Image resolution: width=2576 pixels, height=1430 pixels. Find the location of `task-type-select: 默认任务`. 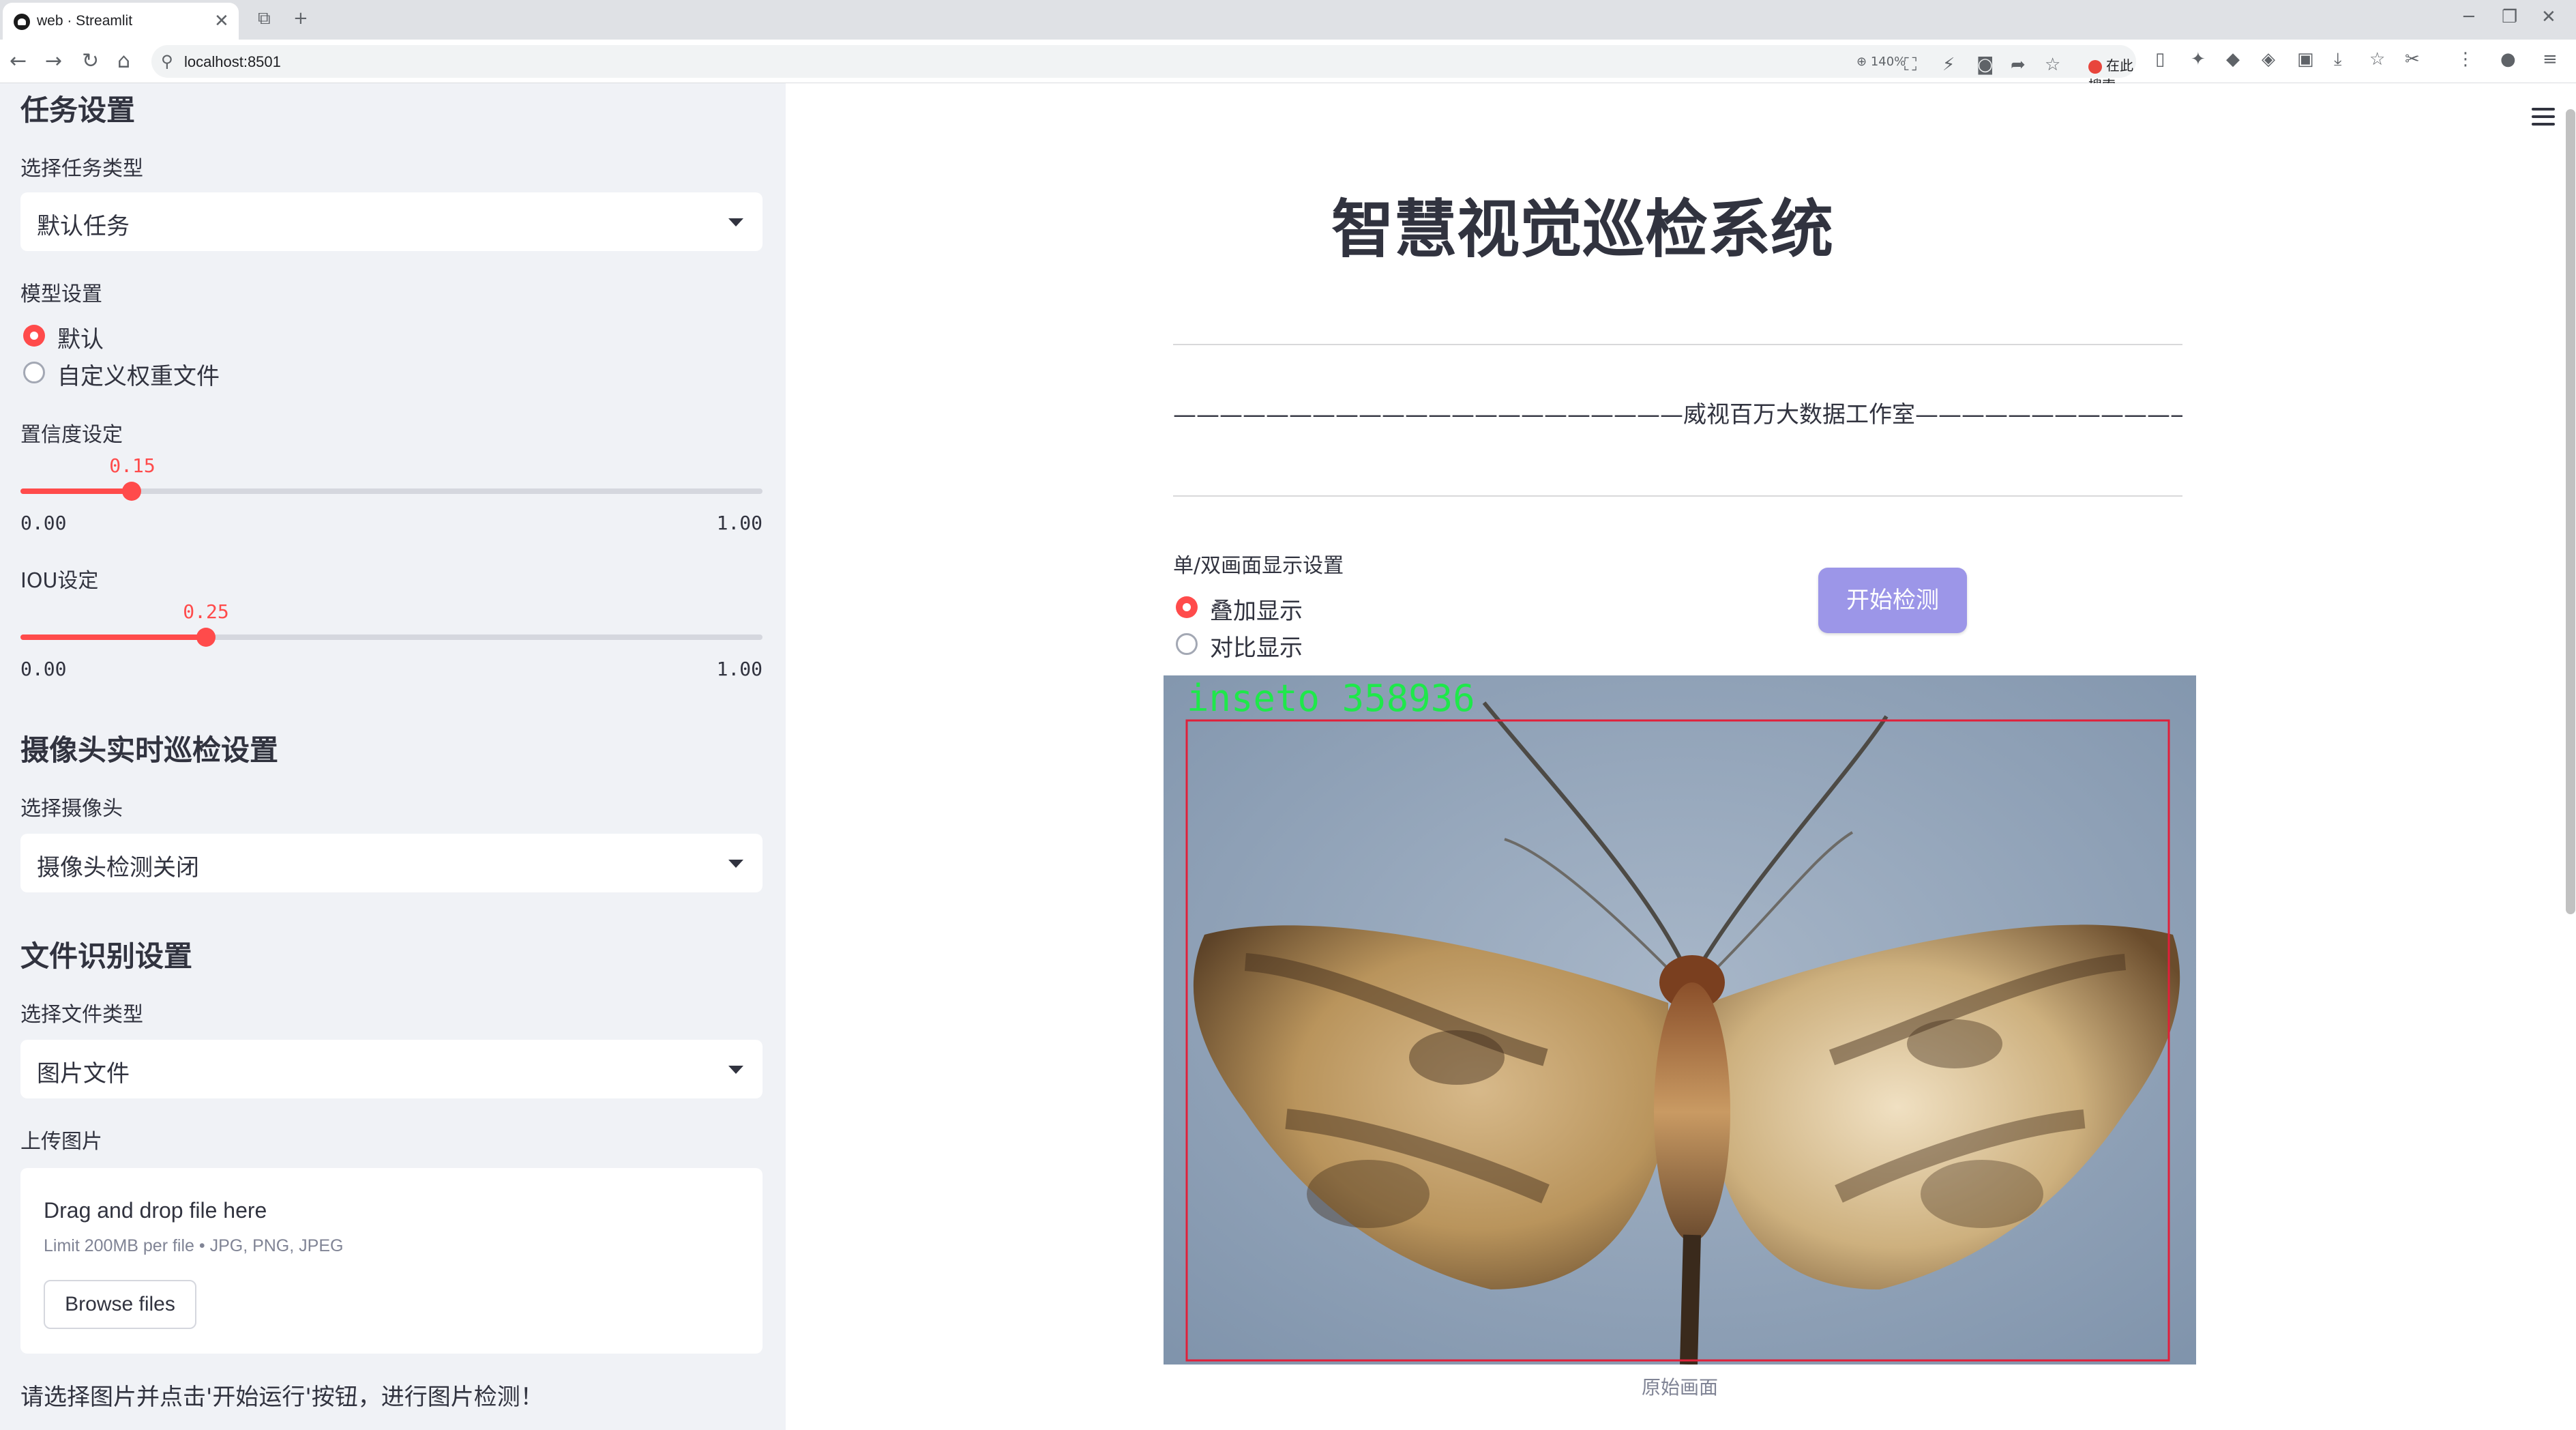

task-type-select: 默认任务 is located at coordinates (391, 221).